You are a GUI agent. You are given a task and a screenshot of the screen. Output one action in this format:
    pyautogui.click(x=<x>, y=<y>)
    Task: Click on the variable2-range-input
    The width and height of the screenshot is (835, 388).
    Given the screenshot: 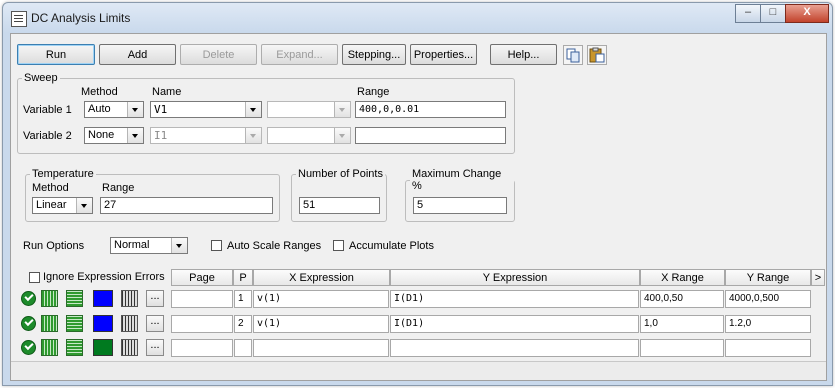 What is the action you would take?
    pyautogui.click(x=430, y=135)
    